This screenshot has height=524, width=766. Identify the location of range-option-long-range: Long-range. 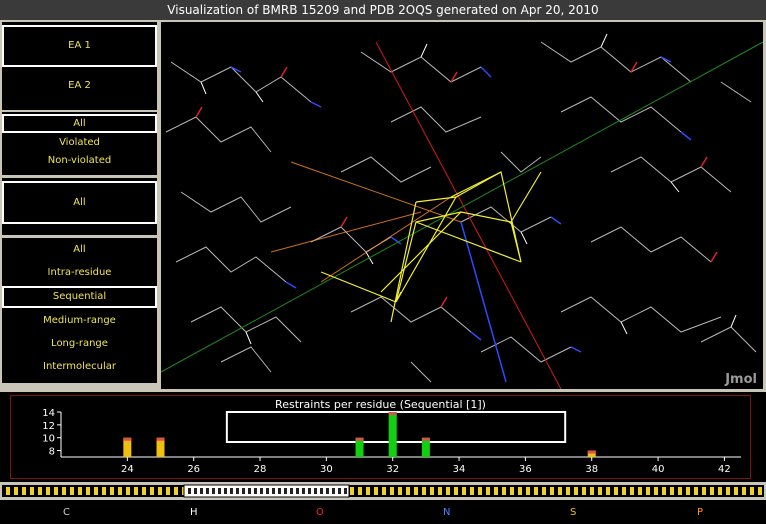
(79, 344).